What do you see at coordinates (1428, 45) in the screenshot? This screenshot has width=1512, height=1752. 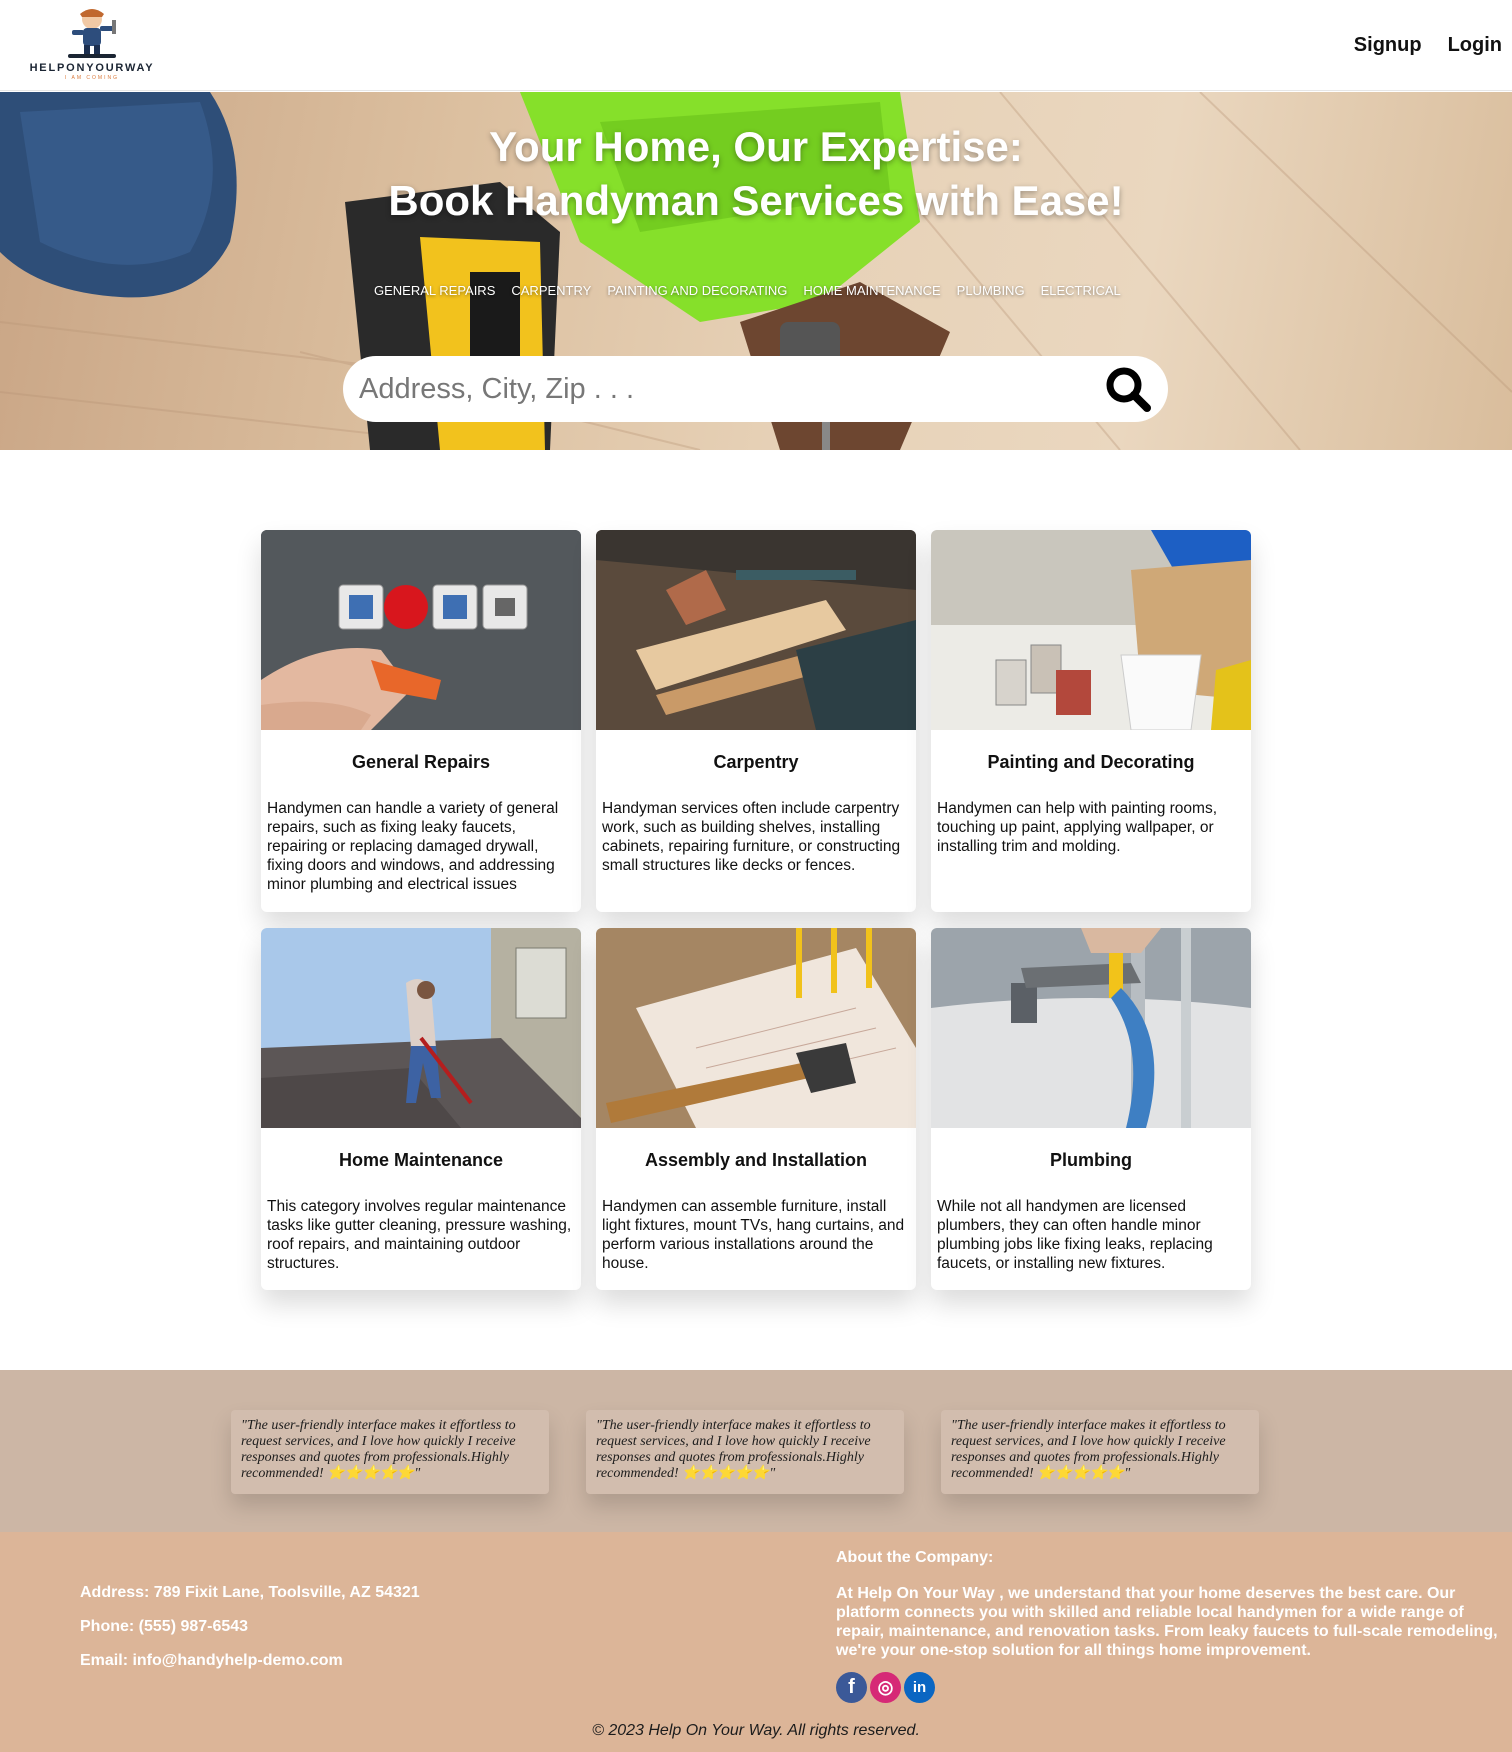 I see `top-nav: Signup Login` at bounding box center [1428, 45].